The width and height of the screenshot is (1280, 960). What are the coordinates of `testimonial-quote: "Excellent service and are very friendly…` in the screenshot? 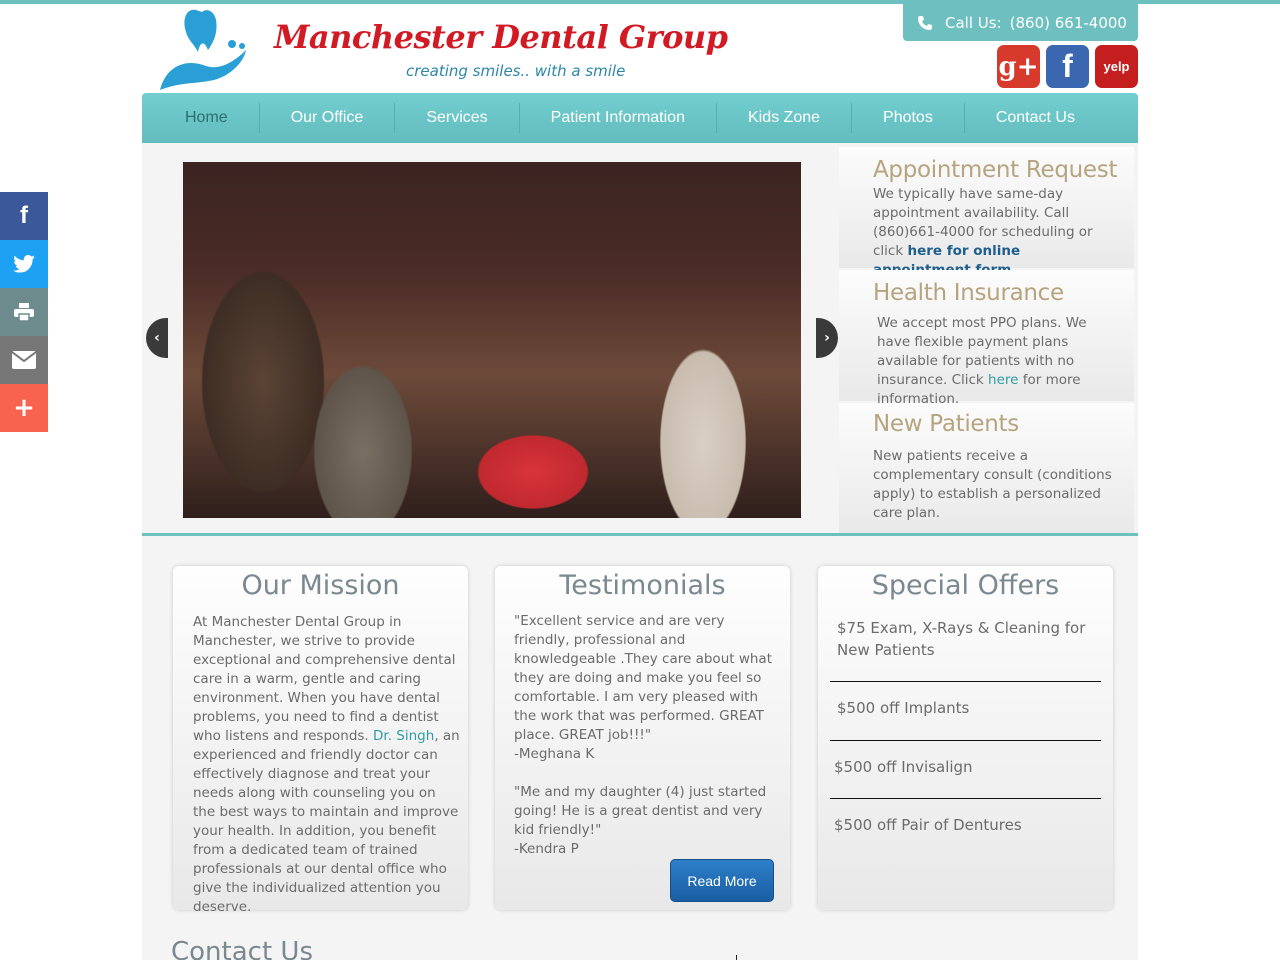 It's located at (643, 678).